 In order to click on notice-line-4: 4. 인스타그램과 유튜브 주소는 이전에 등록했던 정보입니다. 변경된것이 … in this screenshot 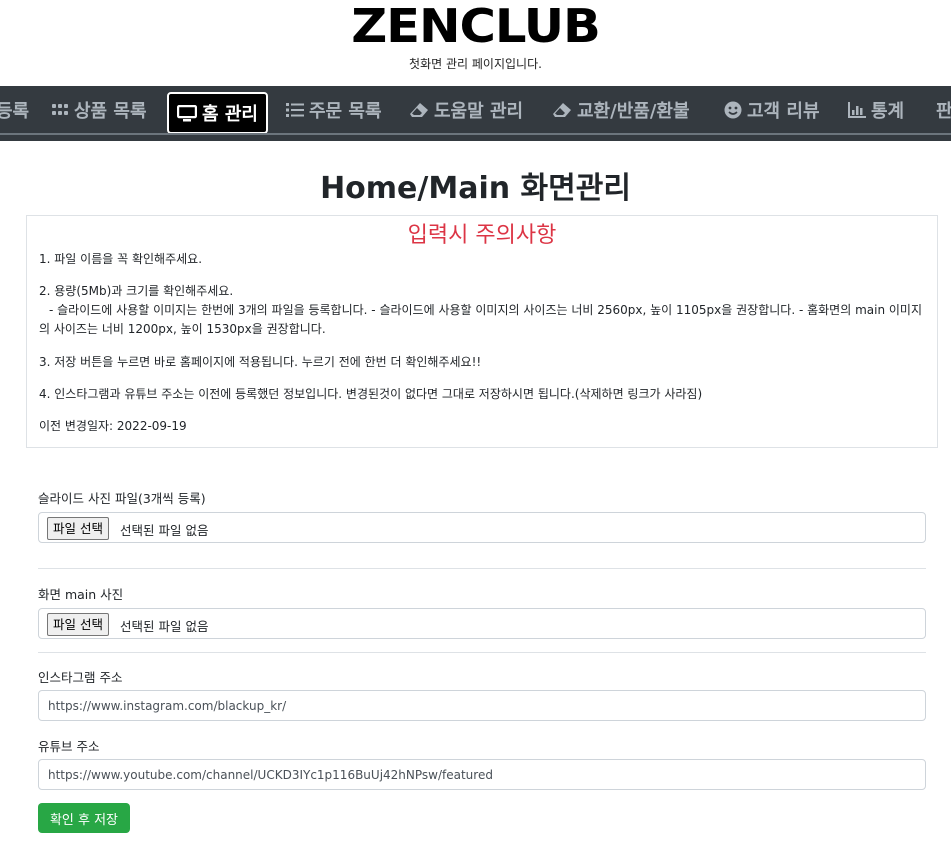, I will do `click(371, 394)`.